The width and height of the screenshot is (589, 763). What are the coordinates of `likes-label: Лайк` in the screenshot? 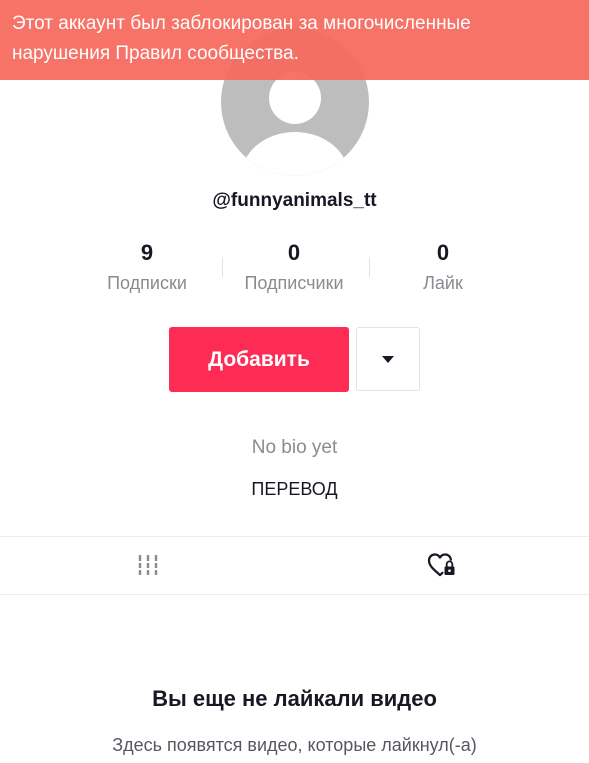 It's located at (443, 283).